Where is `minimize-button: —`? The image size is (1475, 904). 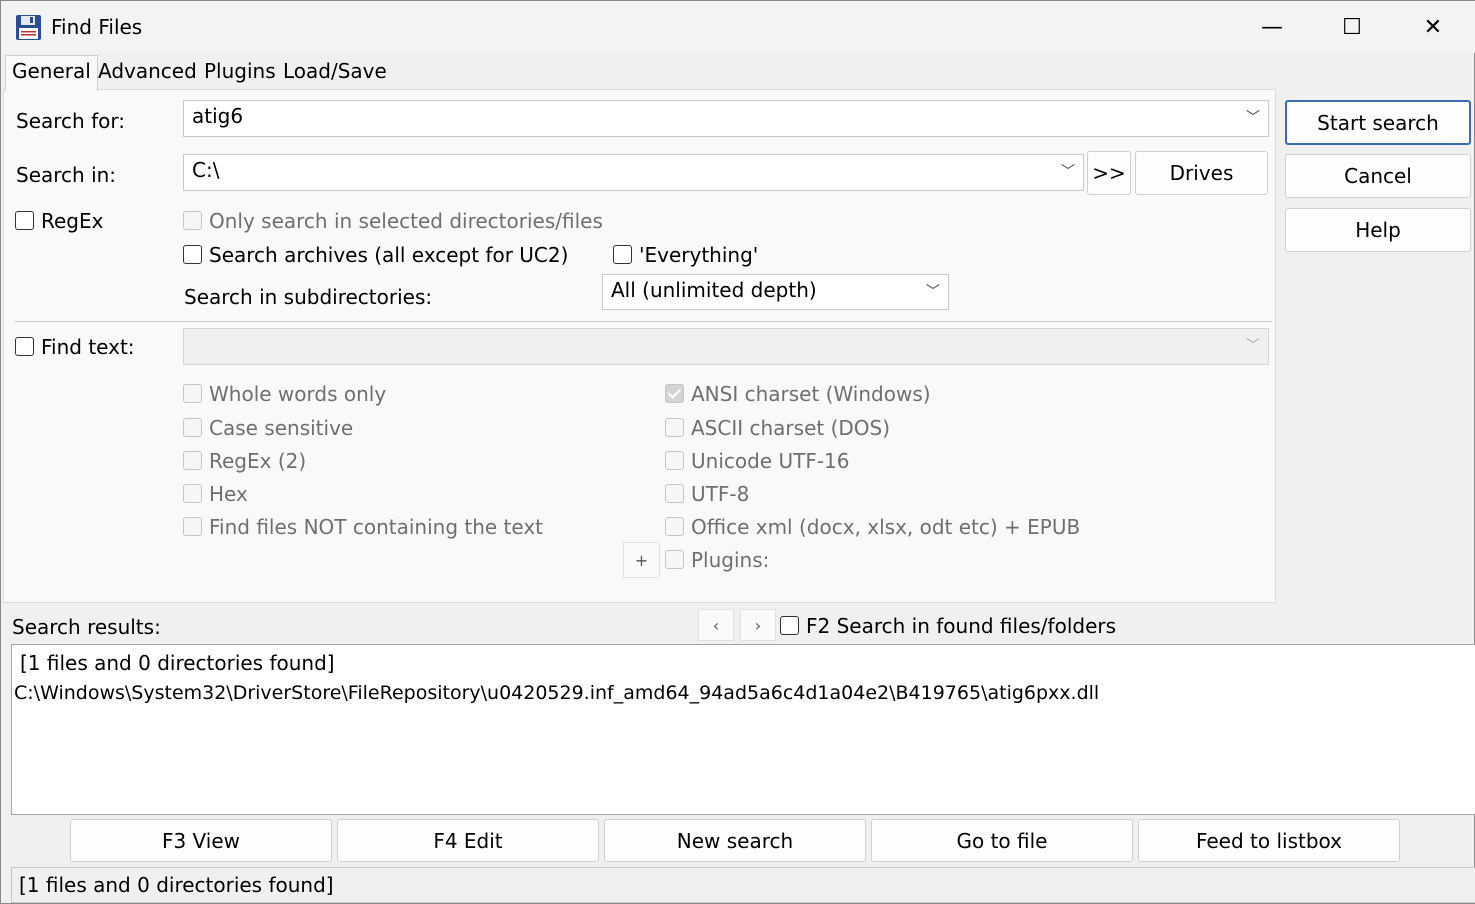 minimize-button: — is located at coordinates (1272, 27).